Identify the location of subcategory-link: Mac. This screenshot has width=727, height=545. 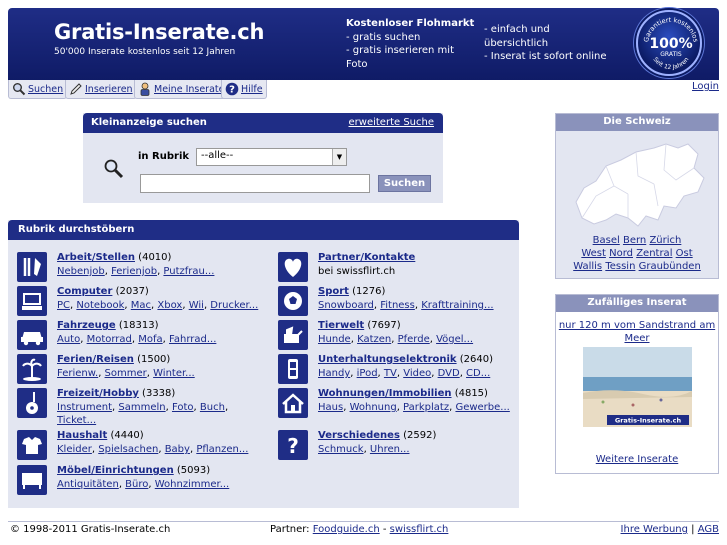
(141, 305).